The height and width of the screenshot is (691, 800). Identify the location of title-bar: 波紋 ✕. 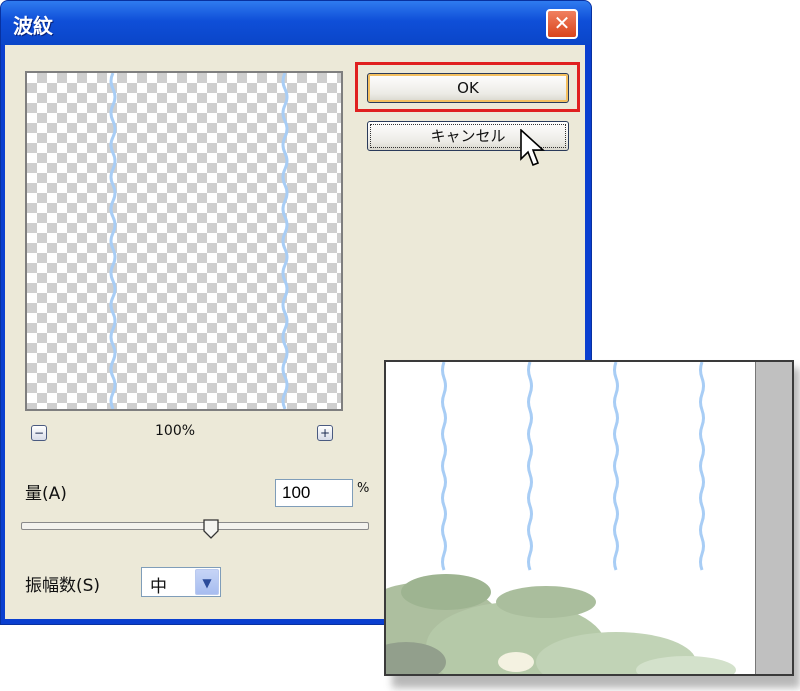
(296, 23).